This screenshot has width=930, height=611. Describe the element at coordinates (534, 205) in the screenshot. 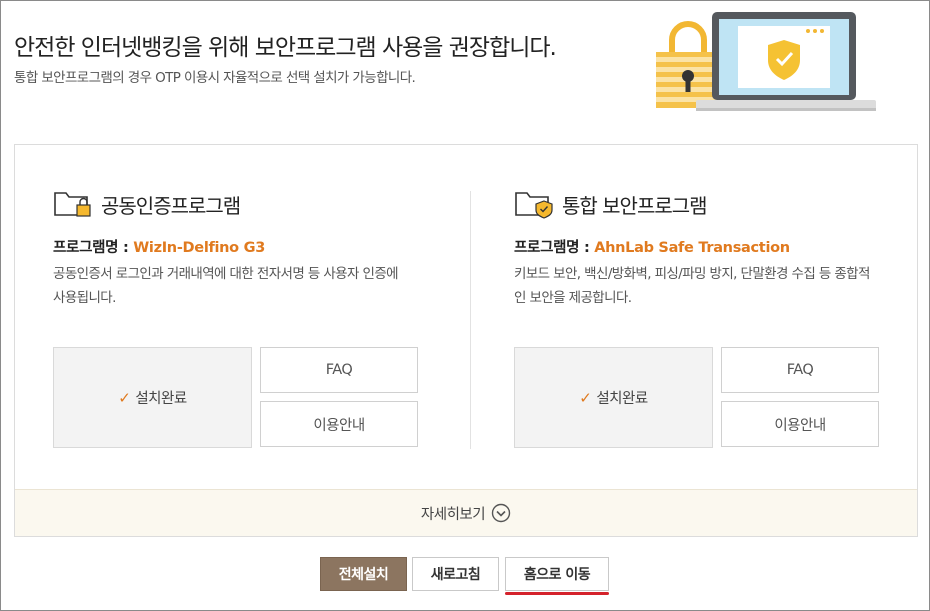

I see `folder-shield-icon` at that location.